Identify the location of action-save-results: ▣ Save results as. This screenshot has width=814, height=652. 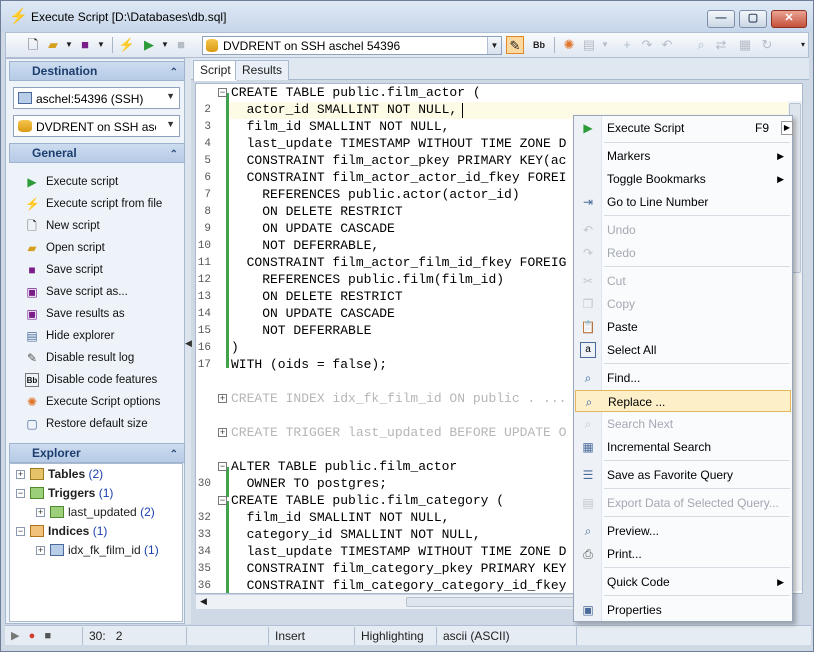
(96, 314).